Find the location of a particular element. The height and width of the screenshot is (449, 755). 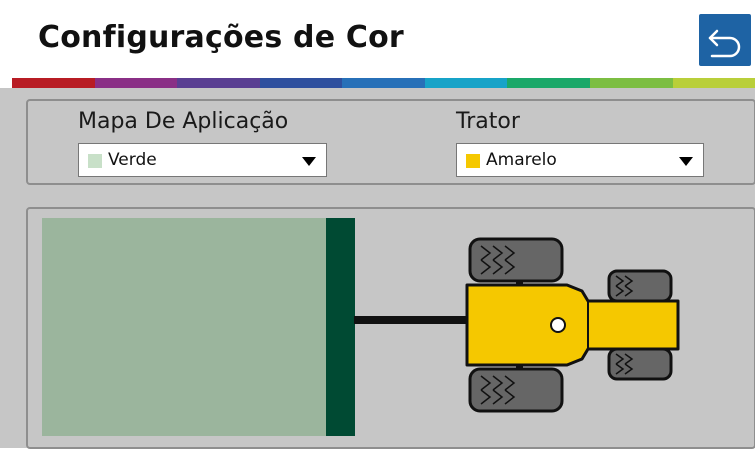

application-map-selected-value: Verde is located at coordinates (132, 160).